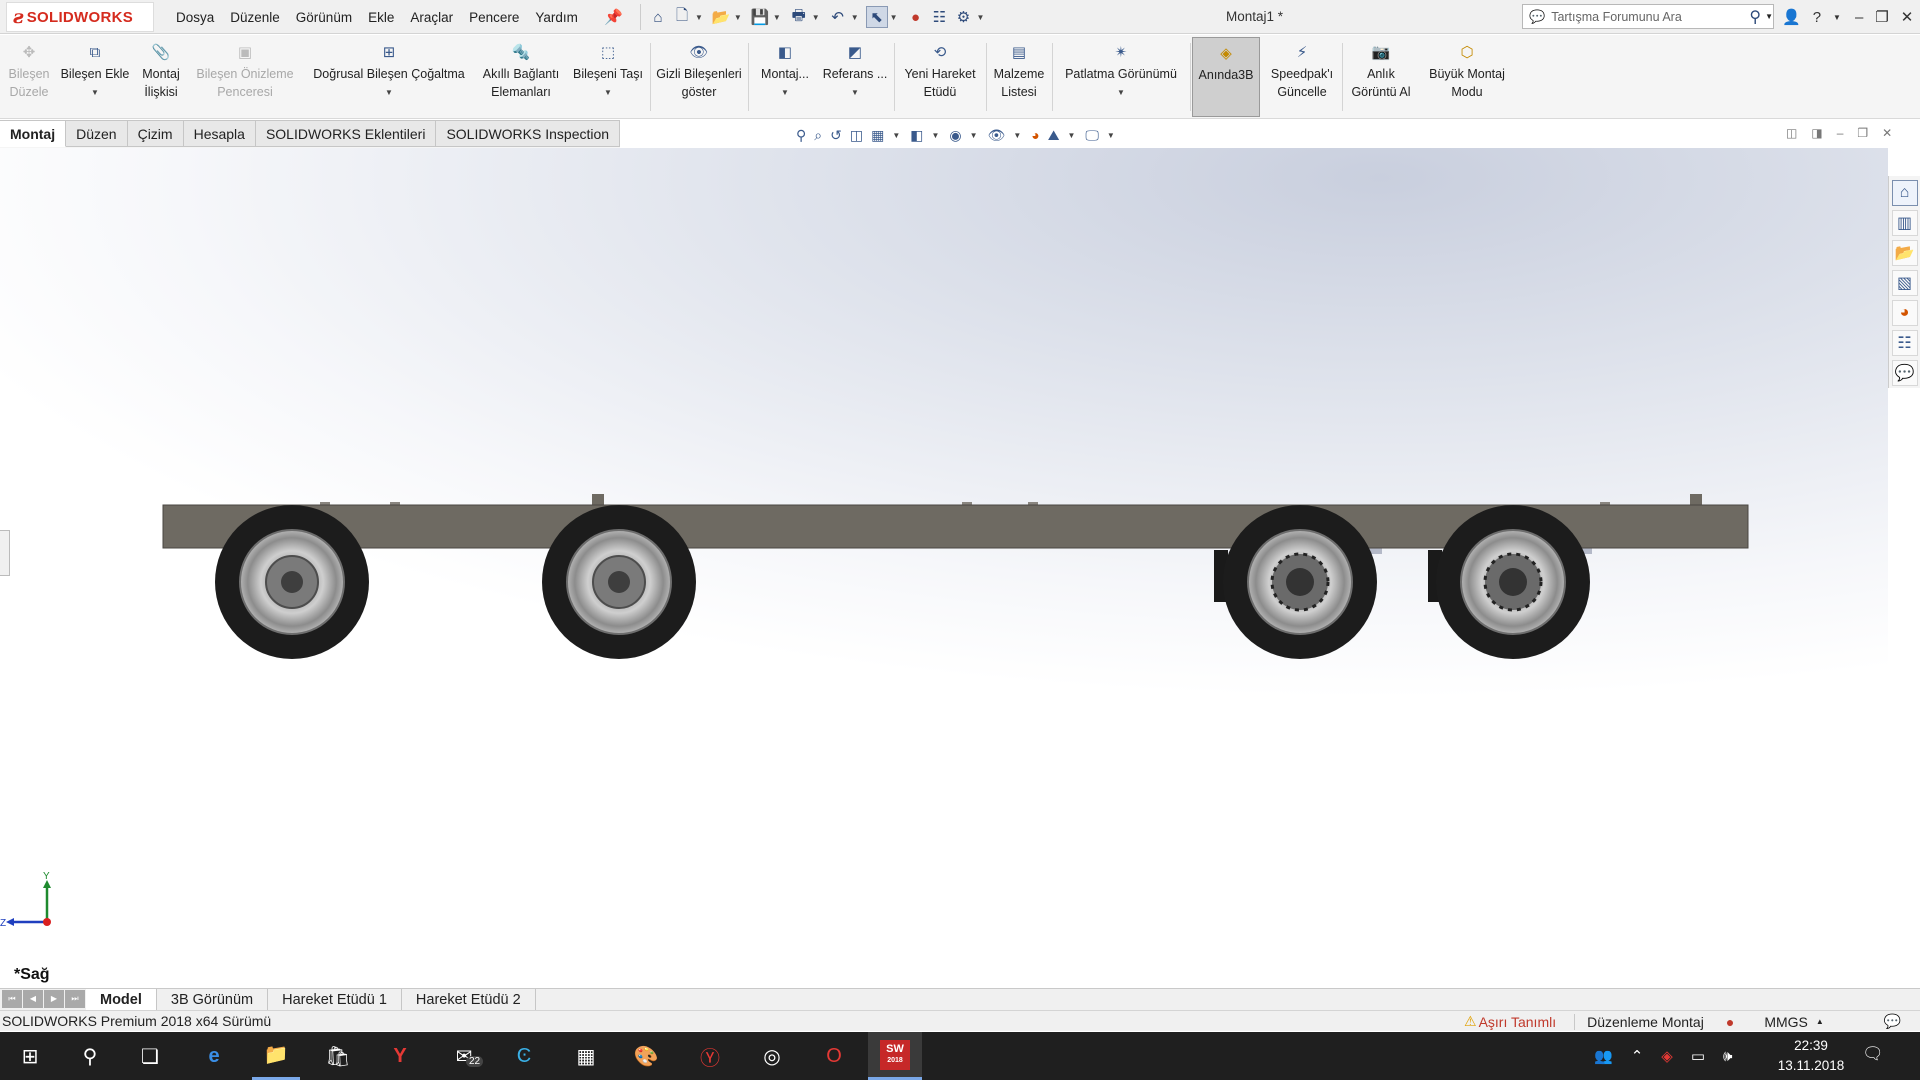 The width and height of the screenshot is (1920, 1080). Describe the element at coordinates (521, 77) in the screenshot. I see `smart-fasteners-button: 🔩 Akıllı Bağlantı Elemanları` at that location.